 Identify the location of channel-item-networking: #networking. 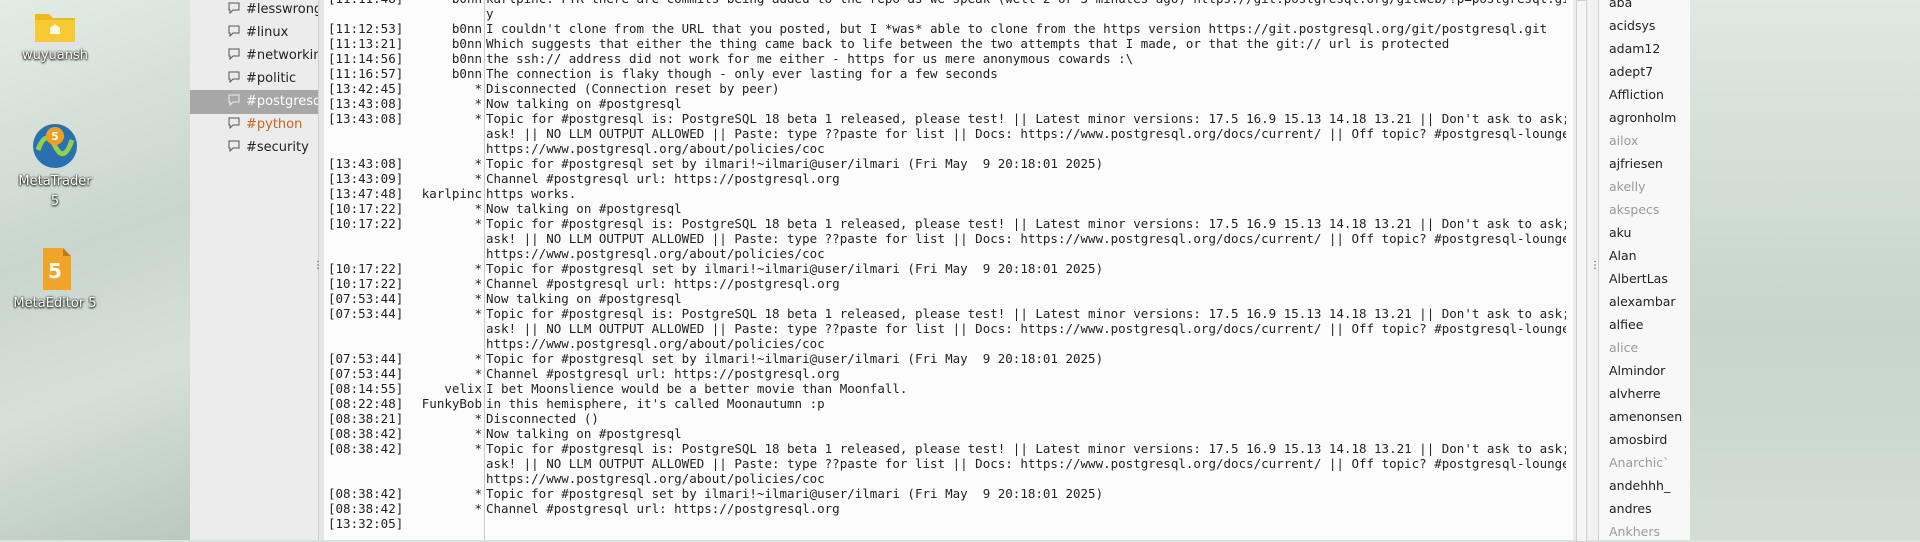
(273, 56).